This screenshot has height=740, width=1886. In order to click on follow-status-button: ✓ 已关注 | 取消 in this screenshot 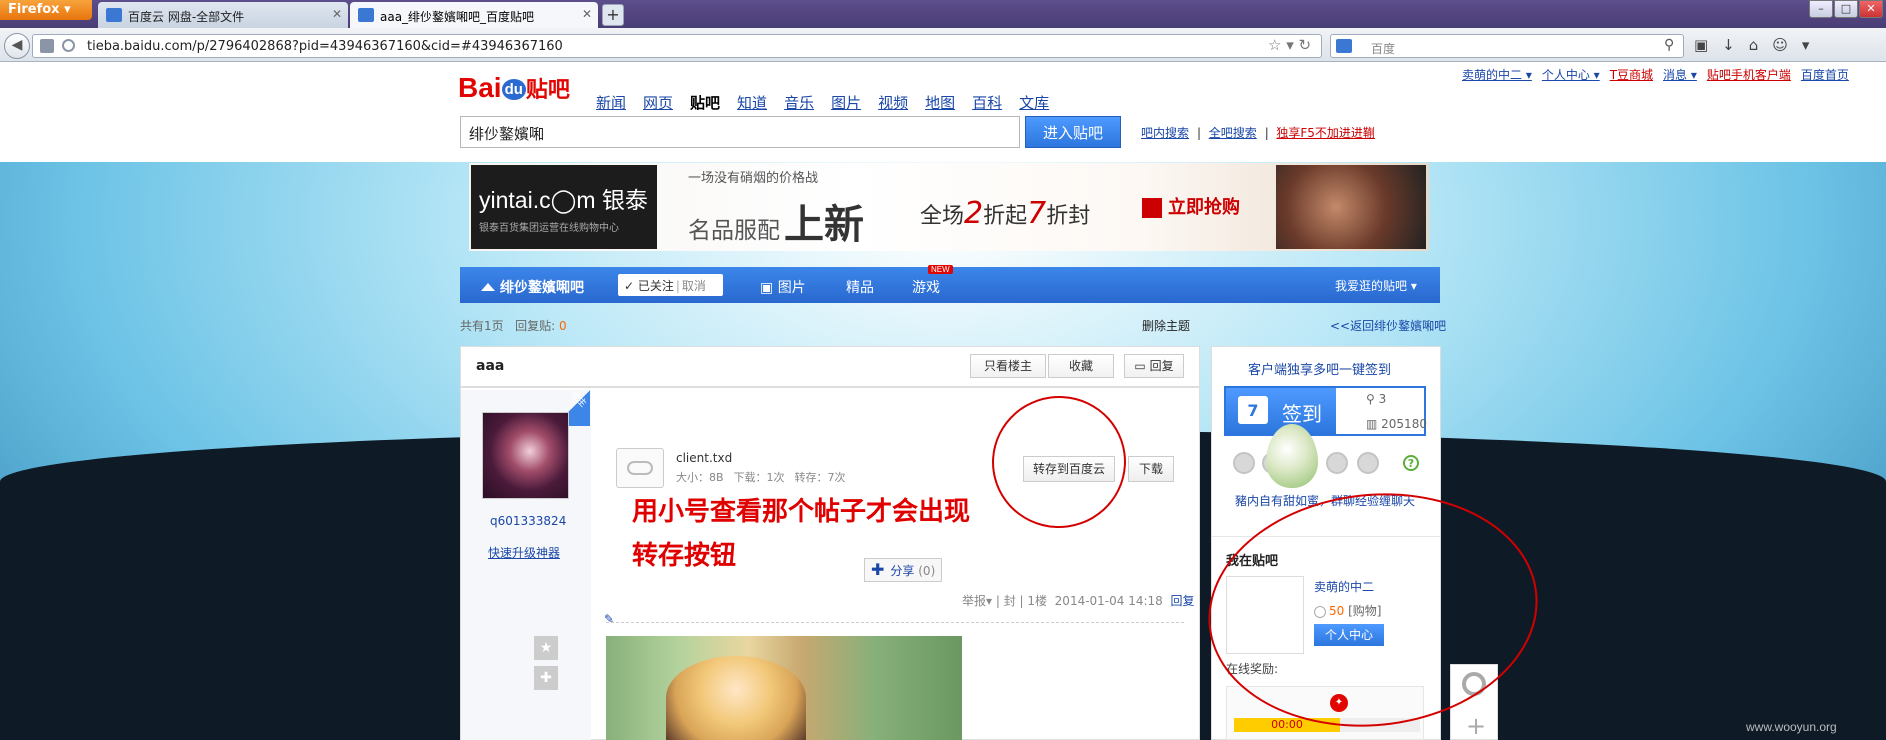, I will do `click(670, 285)`.